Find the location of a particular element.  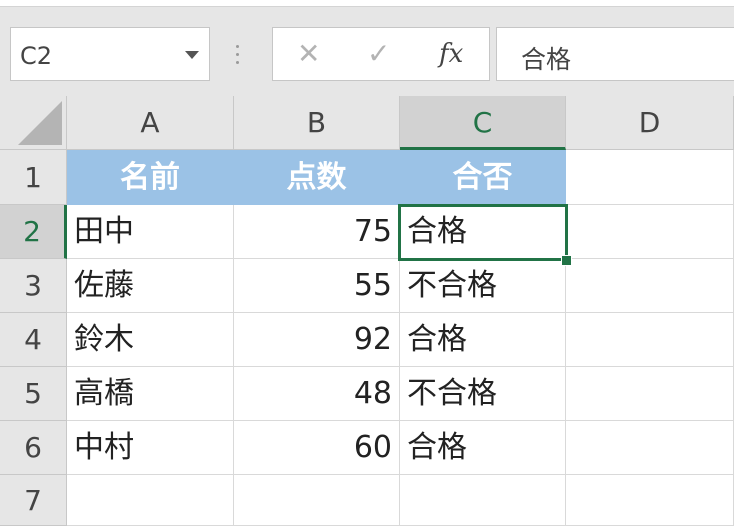

cell-a5: 高橋 is located at coordinates (150, 394).